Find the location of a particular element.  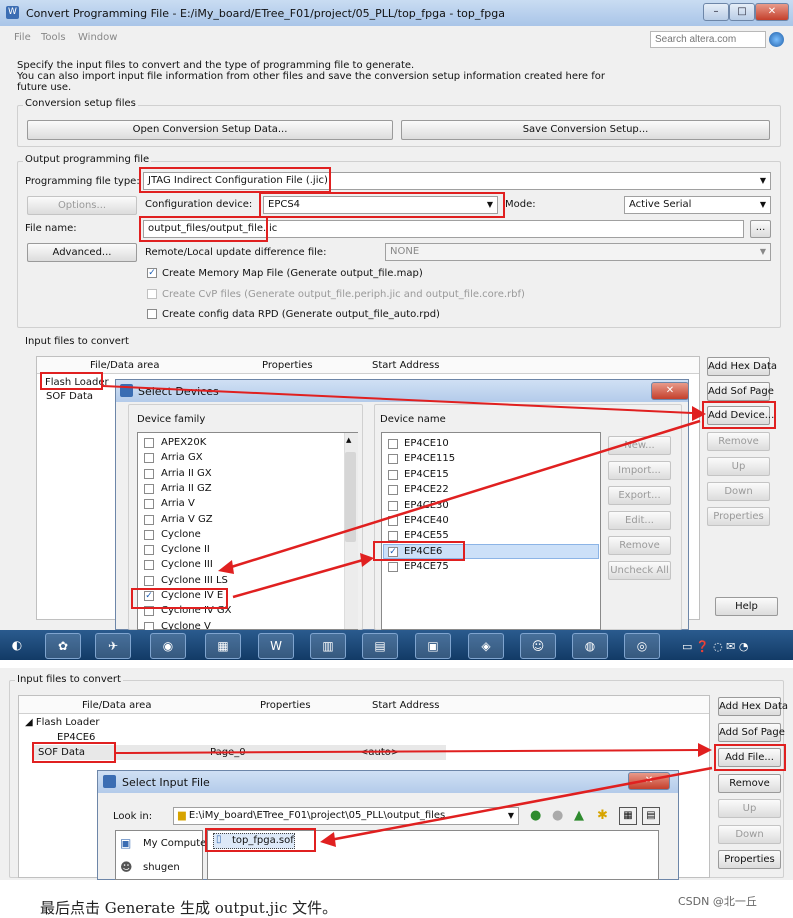

caption: 最后点击 Generate 生成 output.jic 文件。 is located at coordinates (189, 908).